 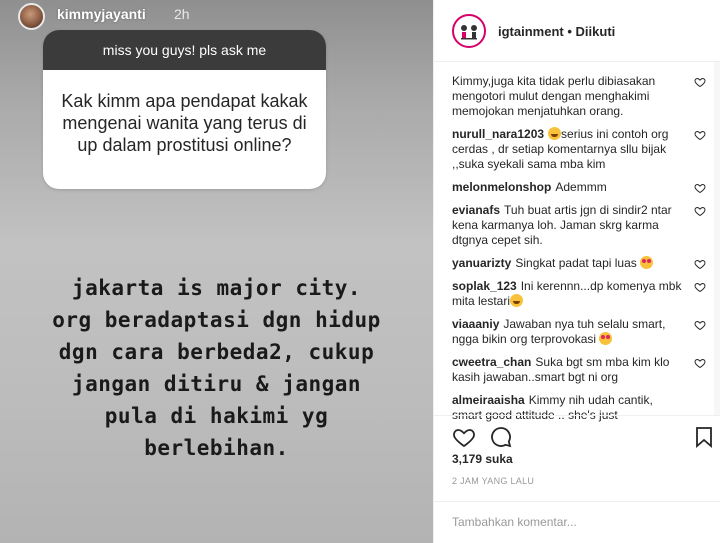 What do you see at coordinates (182, 14) in the screenshot?
I see `story-timestamp: 2h` at bounding box center [182, 14].